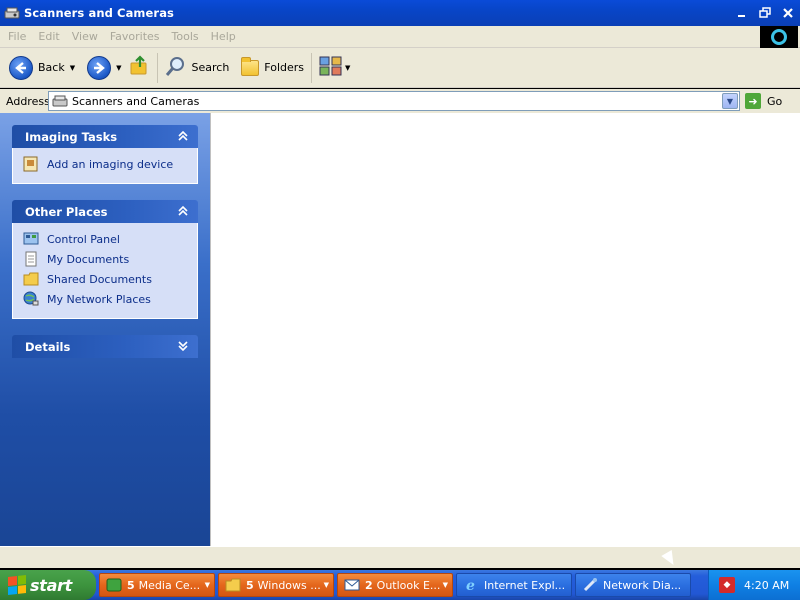 The width and height of the screenshot is (800, 600). I want to click on views-icon, so click(331, 67).